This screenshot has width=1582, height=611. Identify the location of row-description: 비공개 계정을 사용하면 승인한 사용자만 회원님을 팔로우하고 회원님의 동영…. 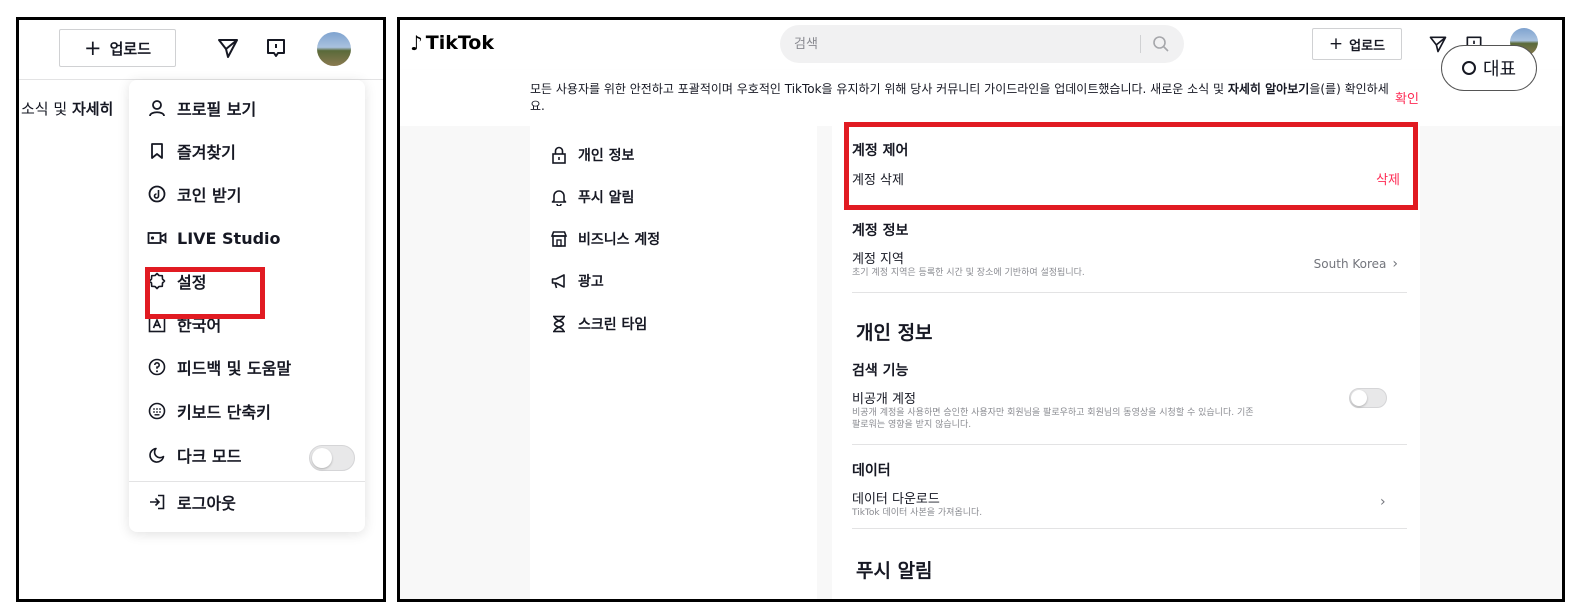
(1053, 413).